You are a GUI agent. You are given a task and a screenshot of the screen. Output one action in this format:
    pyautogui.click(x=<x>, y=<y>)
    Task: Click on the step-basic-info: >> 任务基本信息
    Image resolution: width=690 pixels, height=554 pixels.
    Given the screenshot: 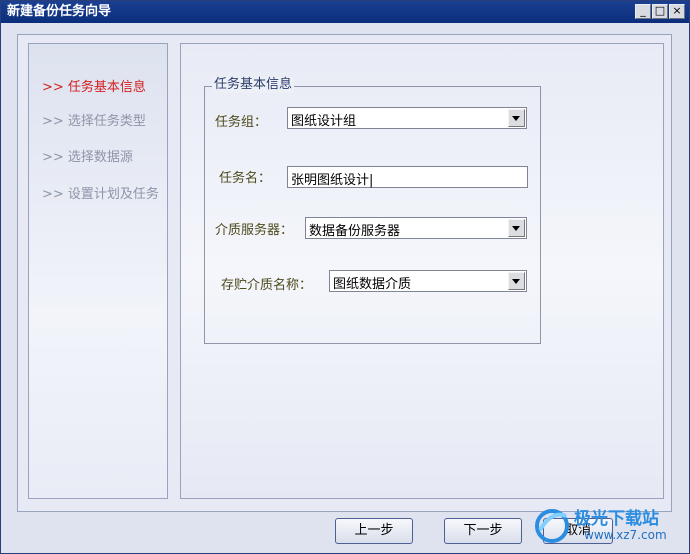 What is the action you would take?
    pyautogui.click(x=94, y=87)
    